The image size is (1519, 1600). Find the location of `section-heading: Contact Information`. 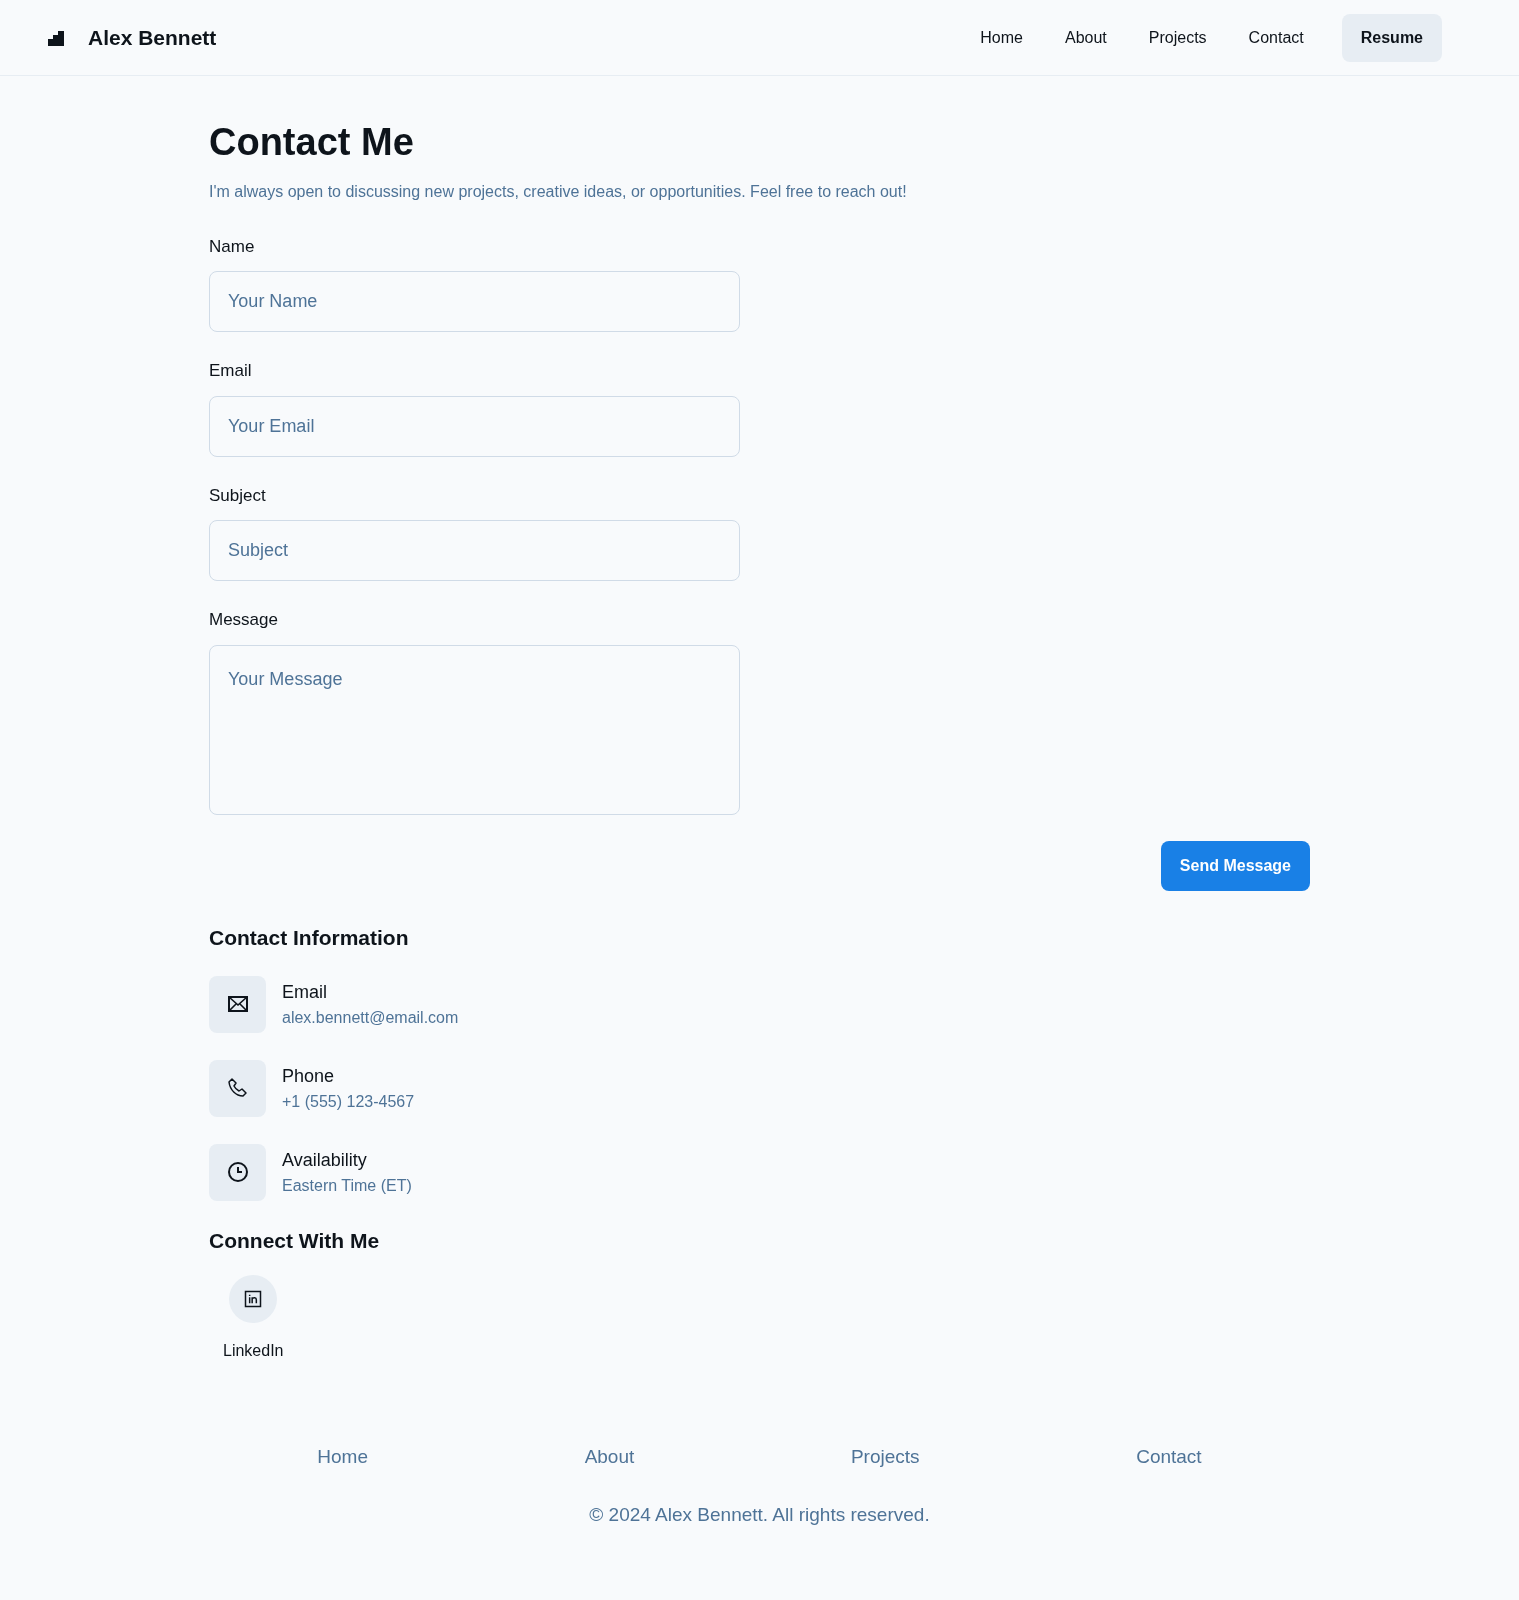

section-heading: Contact Information is located at coordinates (309, 937).